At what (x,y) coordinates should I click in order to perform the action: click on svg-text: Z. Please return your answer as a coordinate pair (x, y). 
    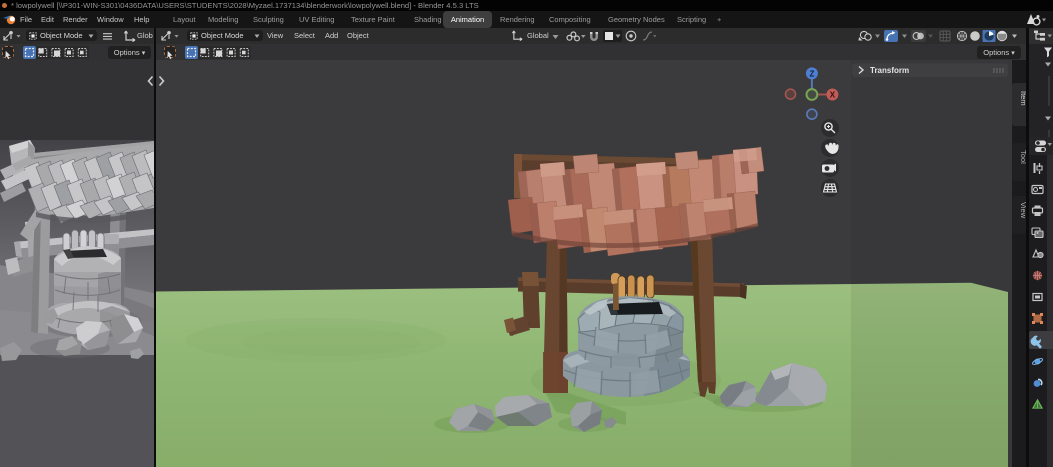
    Looking at the image, I should click on (811, 73).